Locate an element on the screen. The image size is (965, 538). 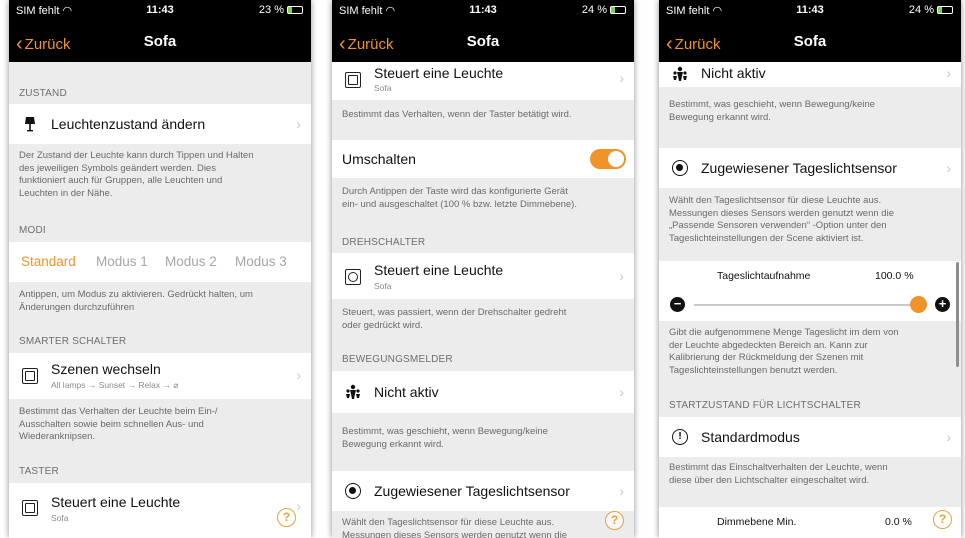
row-startzustand: ! Standardmodus › is located at coordinates (810, 437).